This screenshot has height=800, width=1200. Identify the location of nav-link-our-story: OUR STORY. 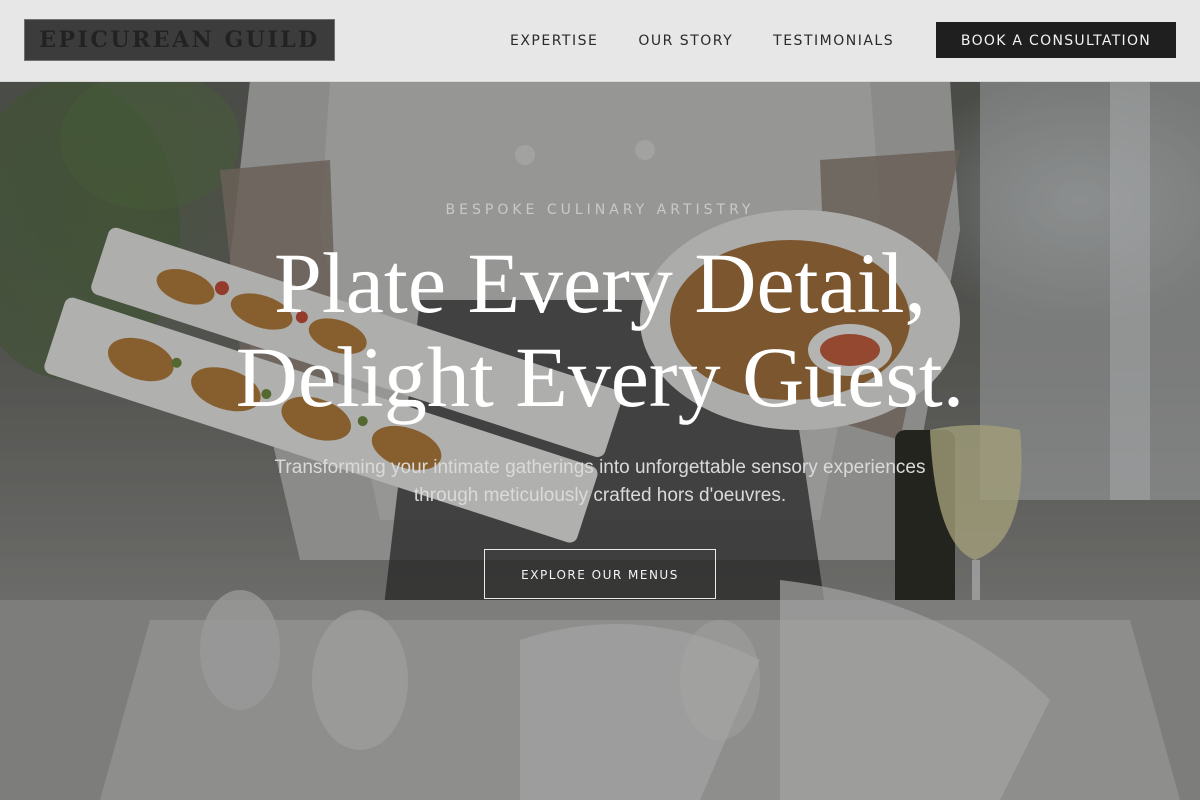
(685, 41).